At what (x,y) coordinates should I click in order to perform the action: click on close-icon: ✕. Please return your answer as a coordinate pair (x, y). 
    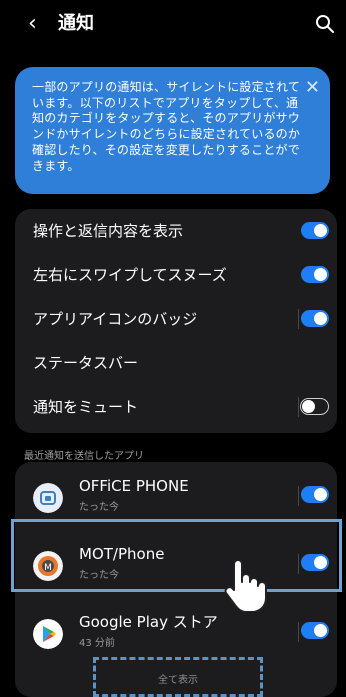
    Looking at the image, I should click on (312, 87).